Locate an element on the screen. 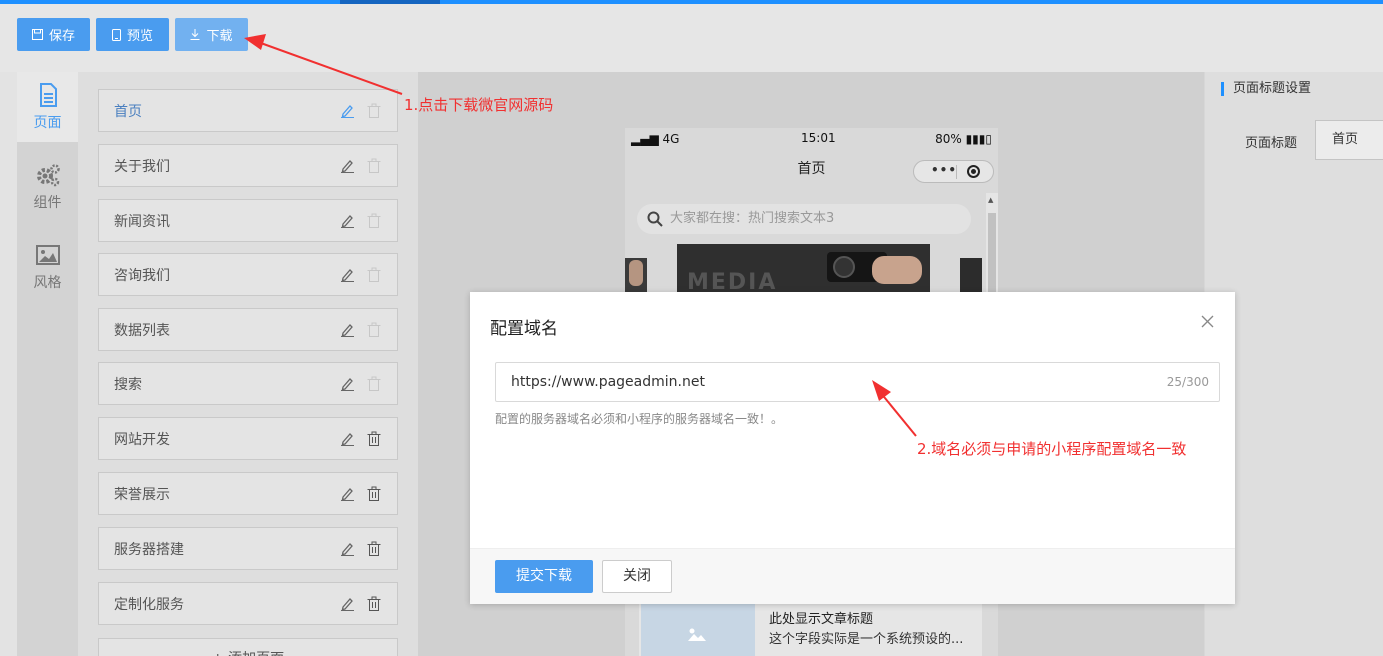  capsule-divider is located at coordinates (956, 172).